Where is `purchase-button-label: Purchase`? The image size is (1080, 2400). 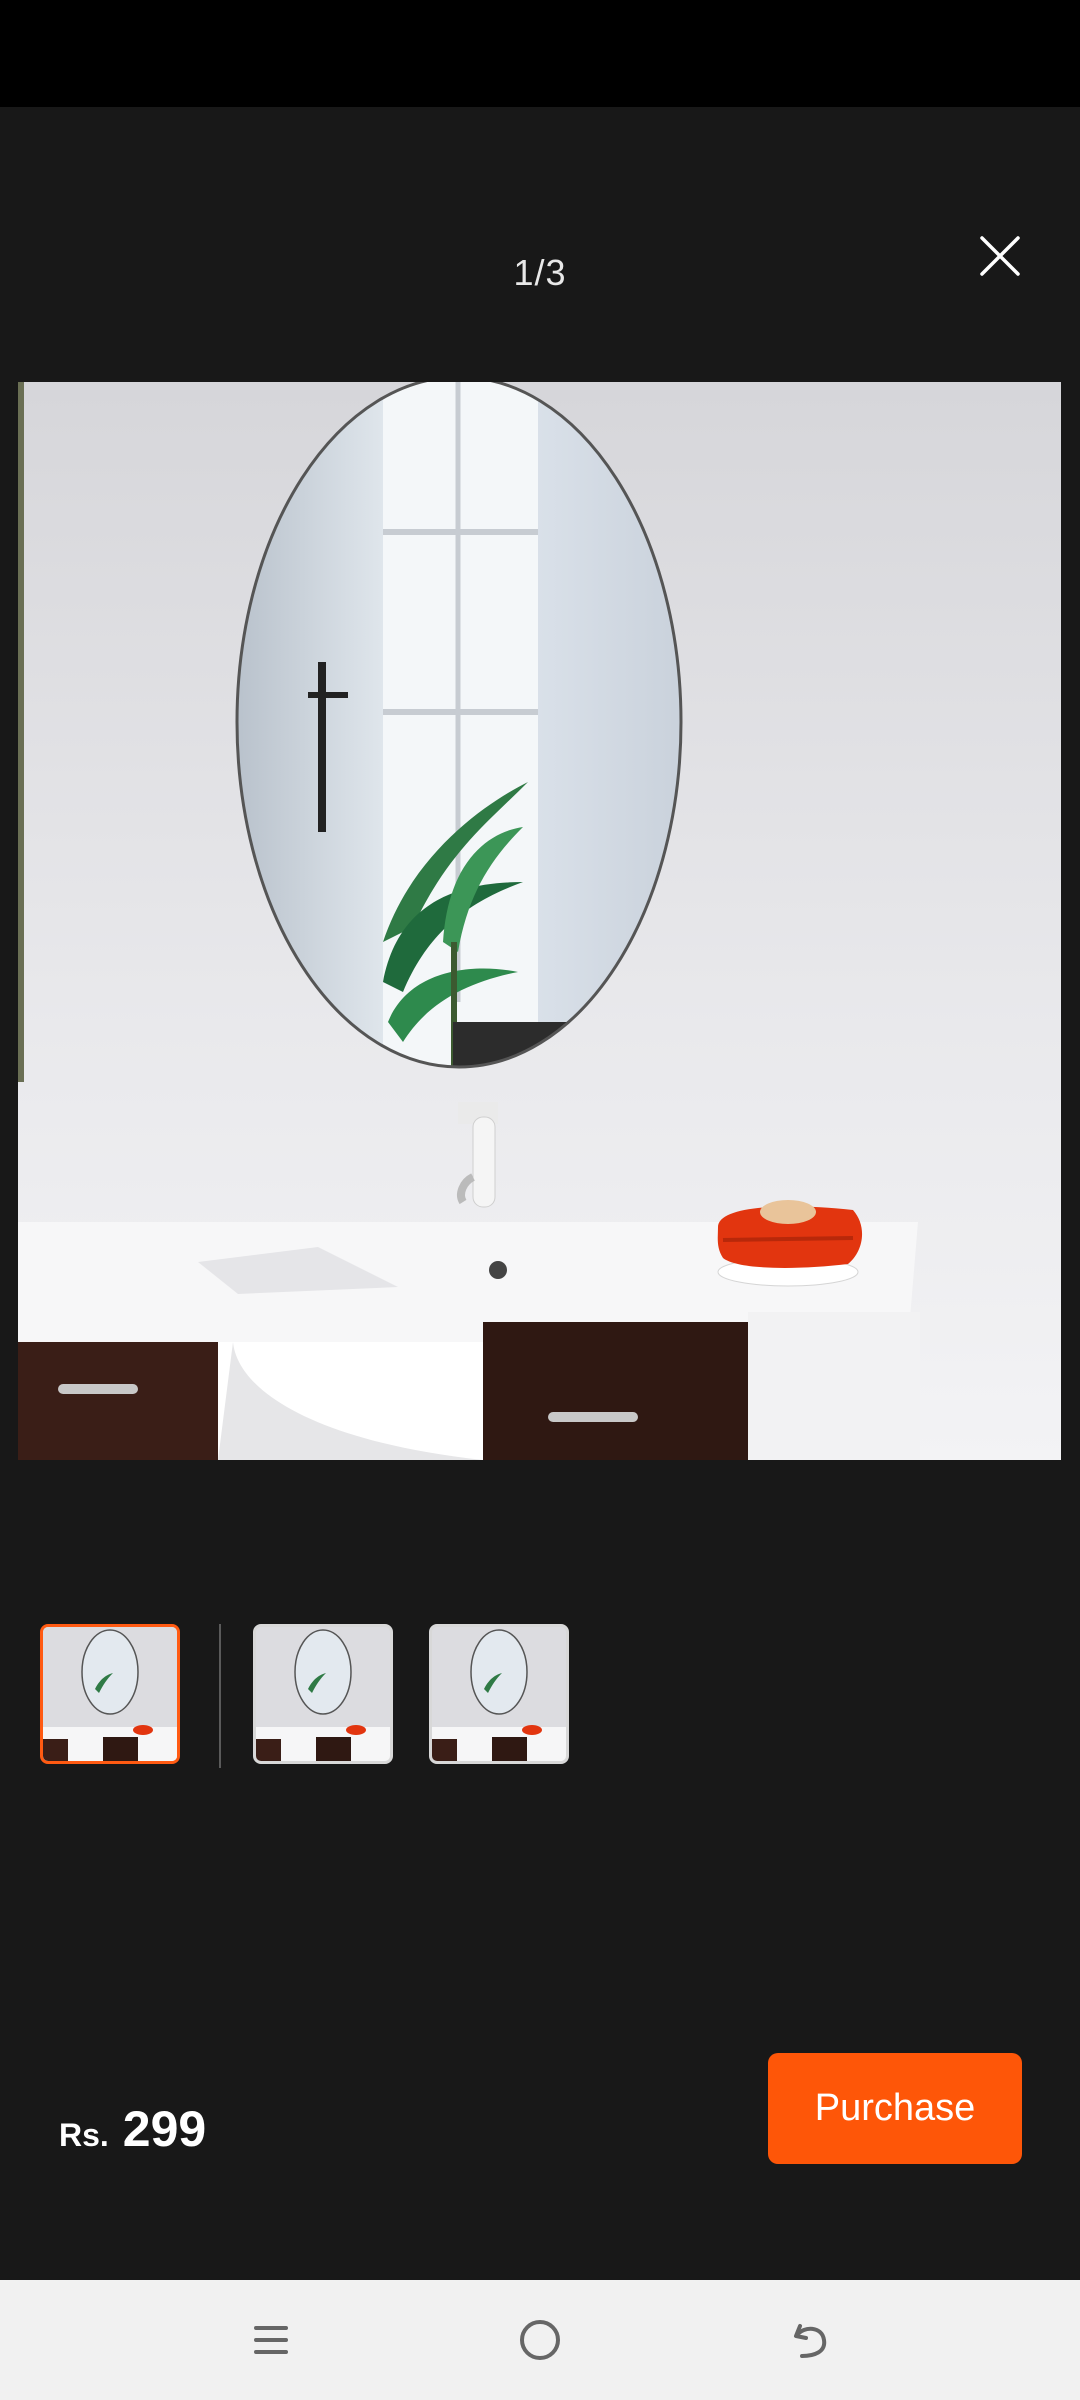 purchase-button-label: Purchase is located at coordinates (895, 2108).